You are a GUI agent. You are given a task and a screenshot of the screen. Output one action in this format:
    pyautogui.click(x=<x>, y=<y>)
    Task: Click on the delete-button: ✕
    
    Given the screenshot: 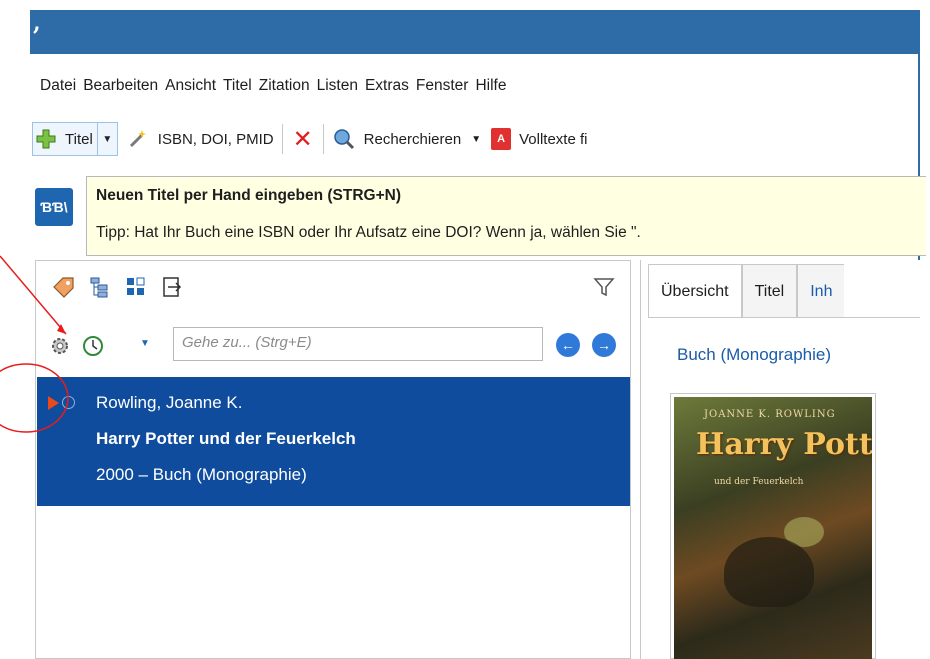 What is the action you would take?
    pyautogui.click(x=303, y=139)
    